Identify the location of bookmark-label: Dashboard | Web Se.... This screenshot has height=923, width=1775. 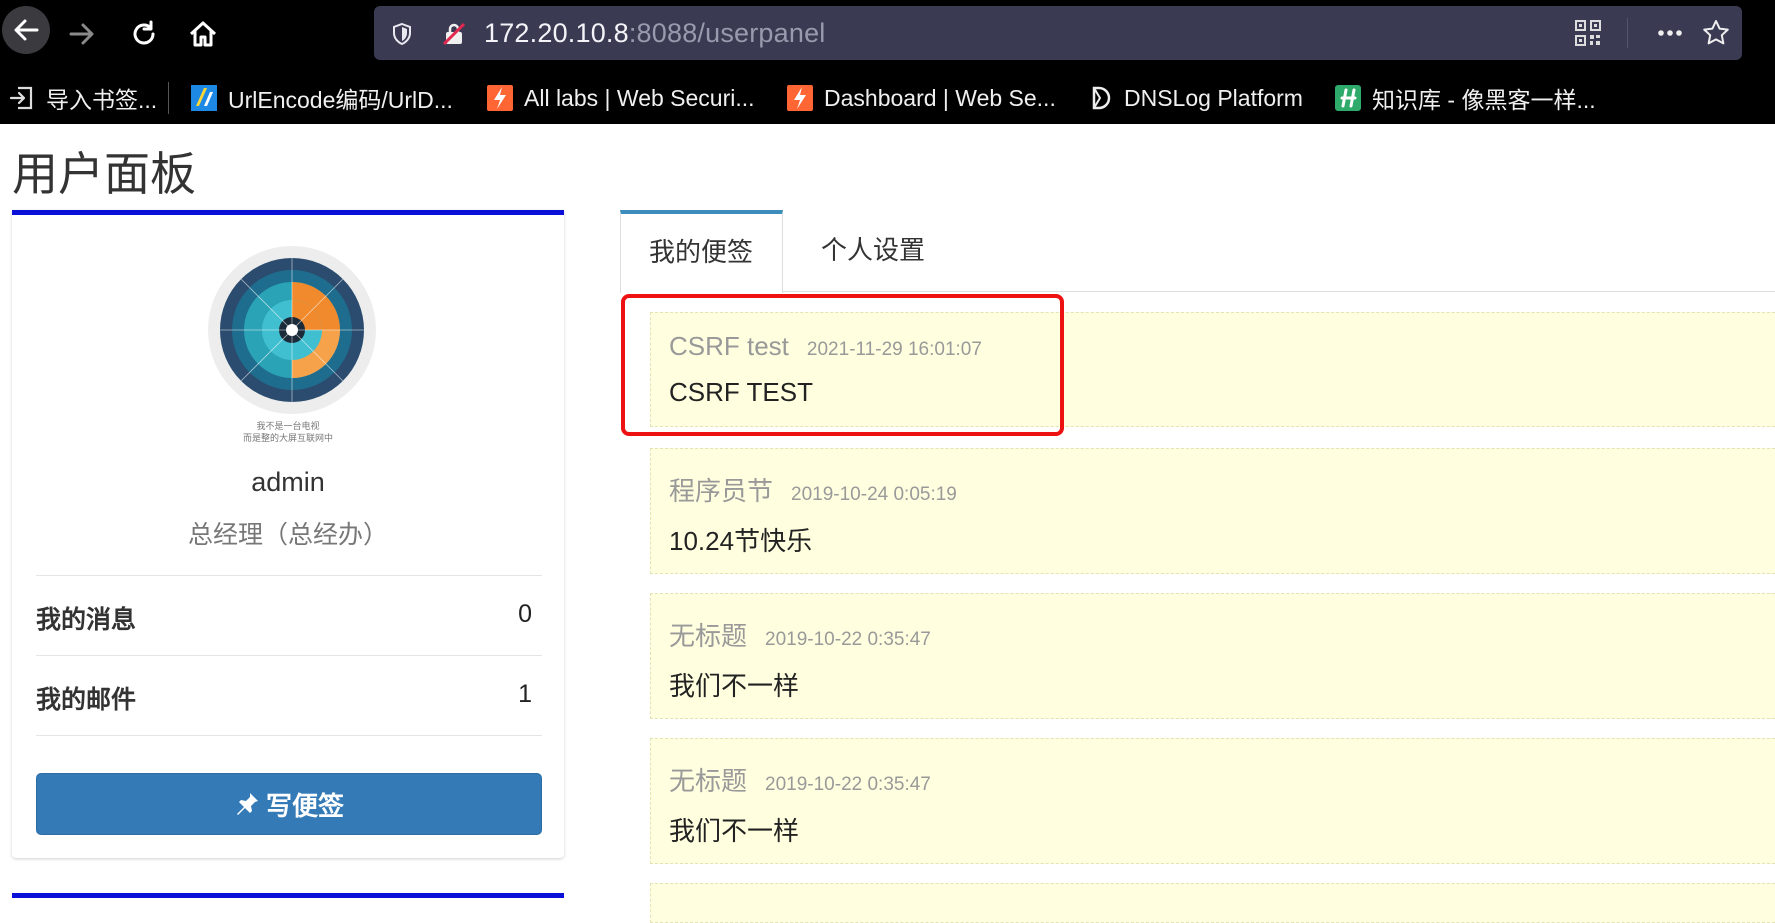
(940, 97).